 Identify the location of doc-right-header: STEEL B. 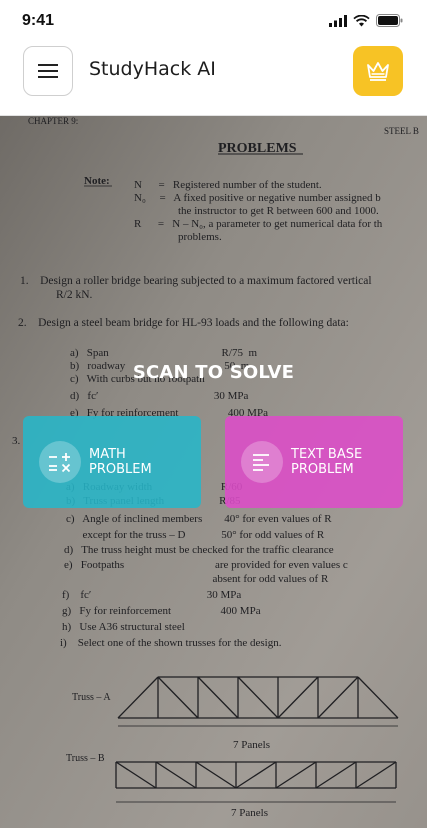
(401, 131).